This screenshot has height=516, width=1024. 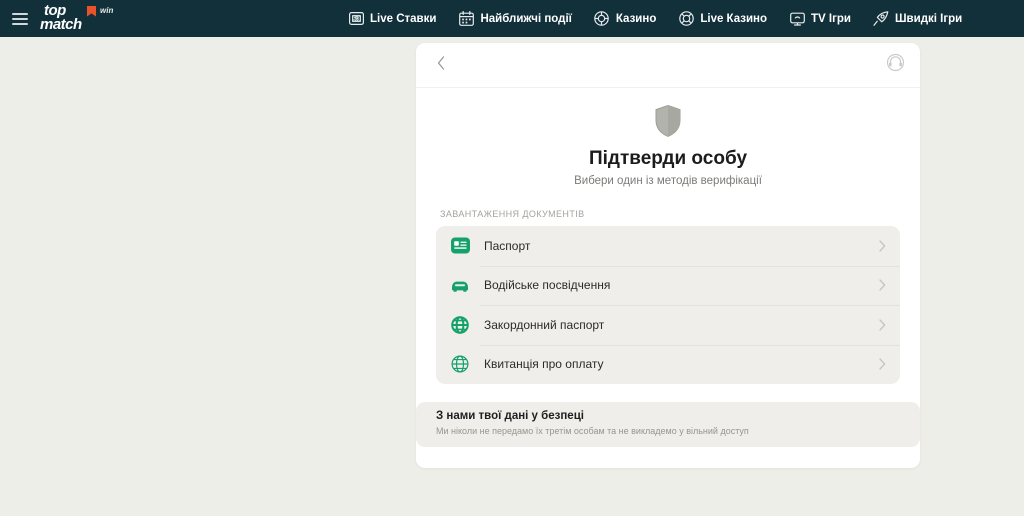 I want to click on globe-outline-icon, so click(x=460, y=364).